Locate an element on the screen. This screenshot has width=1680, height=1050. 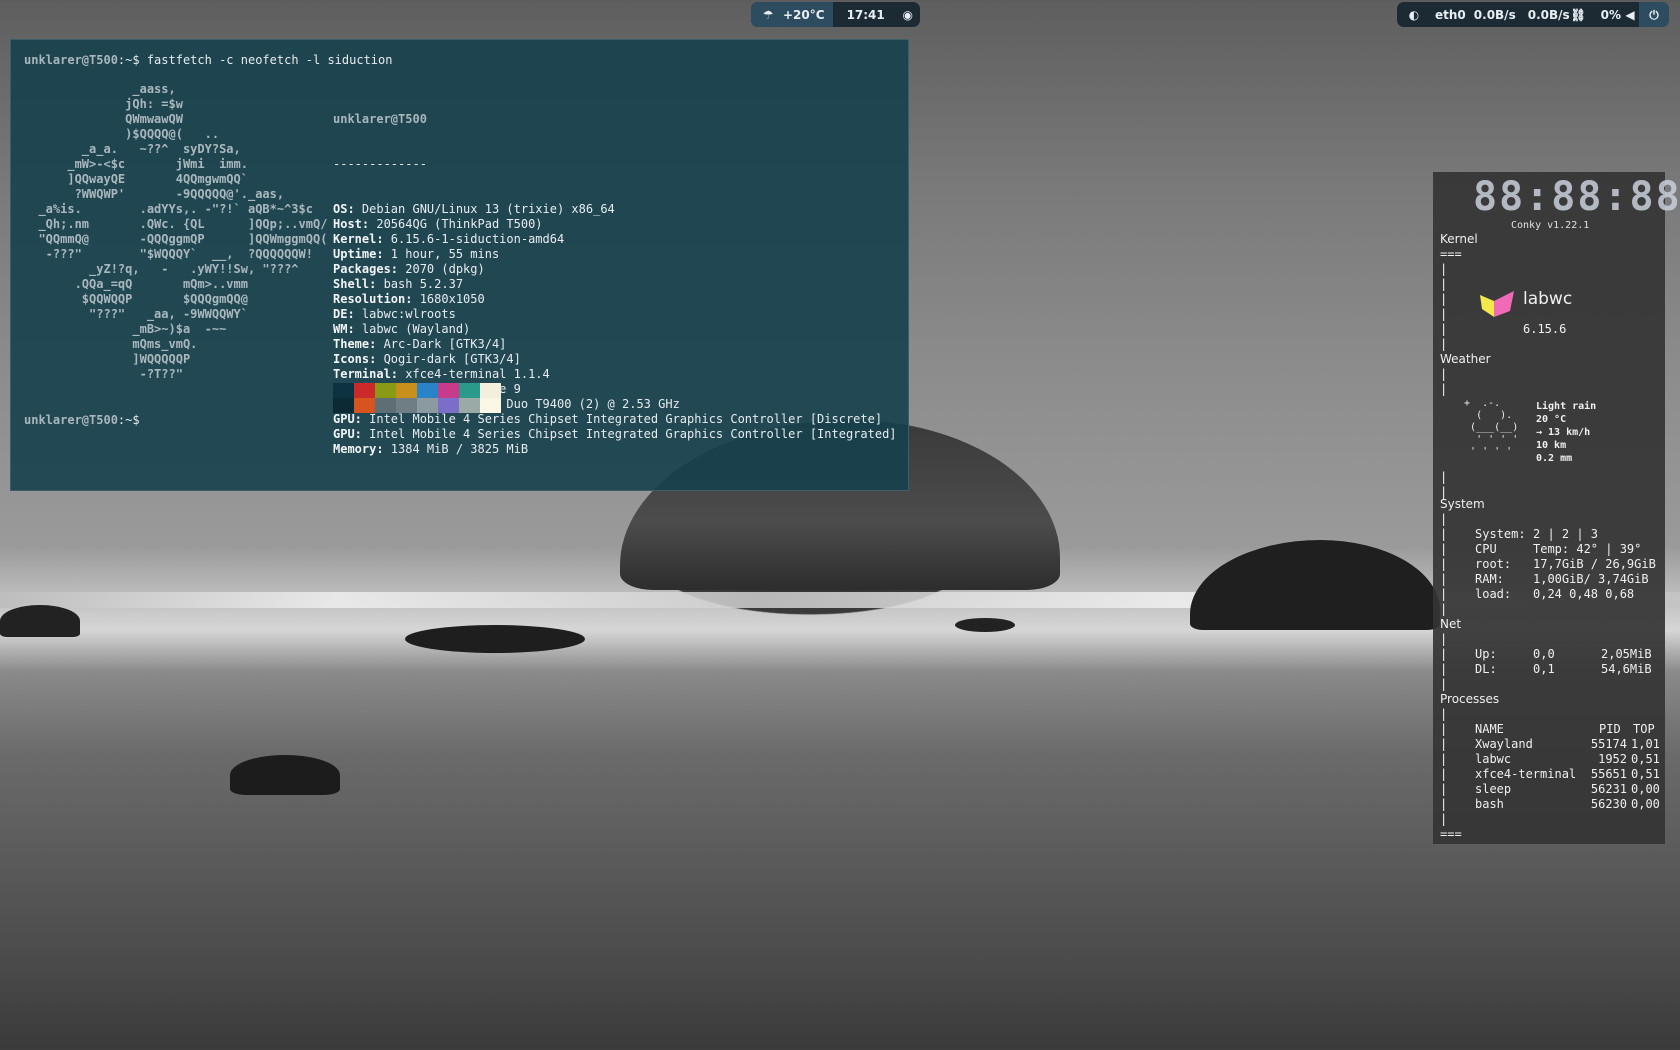
net-label: DL: is located at coordinates (1486, 669).